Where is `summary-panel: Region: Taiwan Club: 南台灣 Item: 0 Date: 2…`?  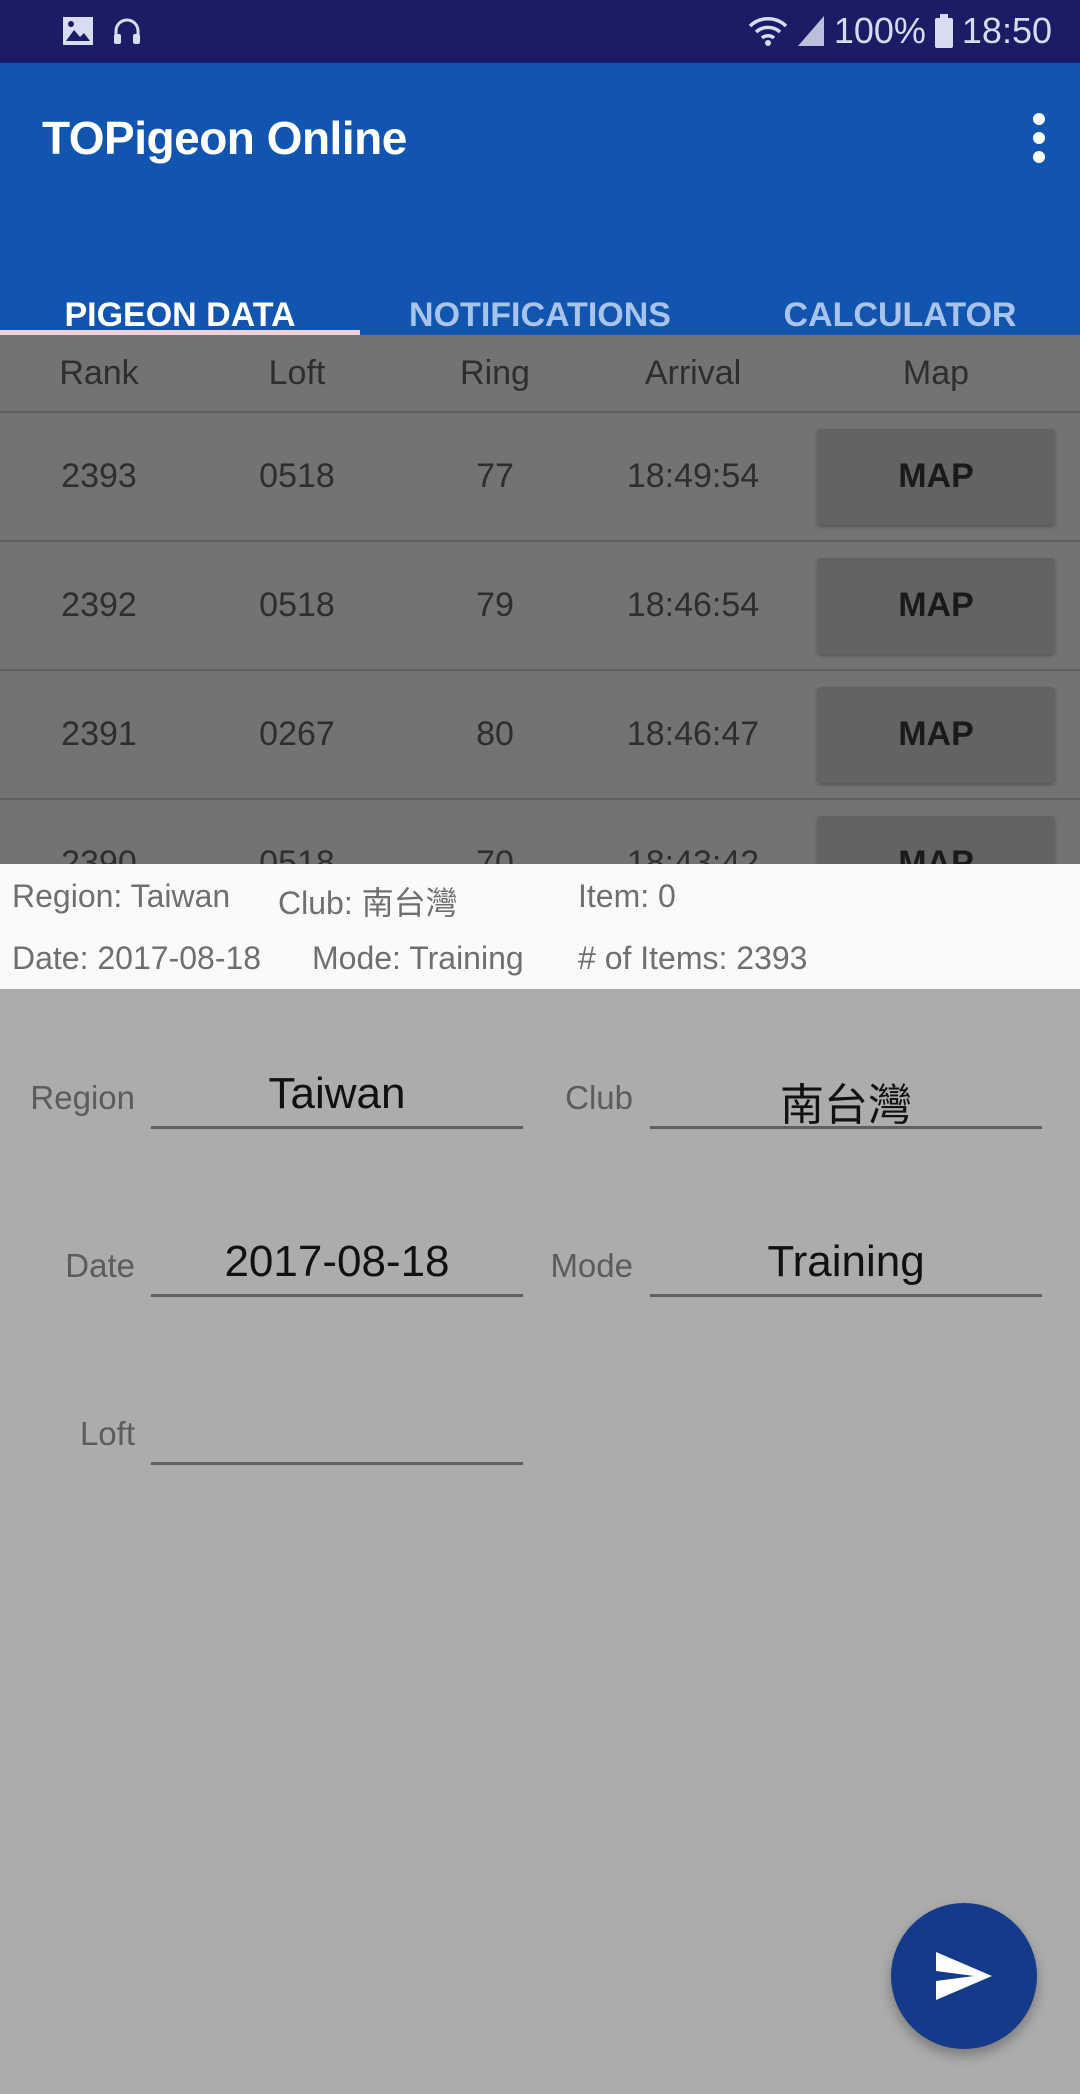 summary-panel: Region: Taiwan Club: 南台灣 Item: 0 Date: 2… is located at coordinates (540, 926).